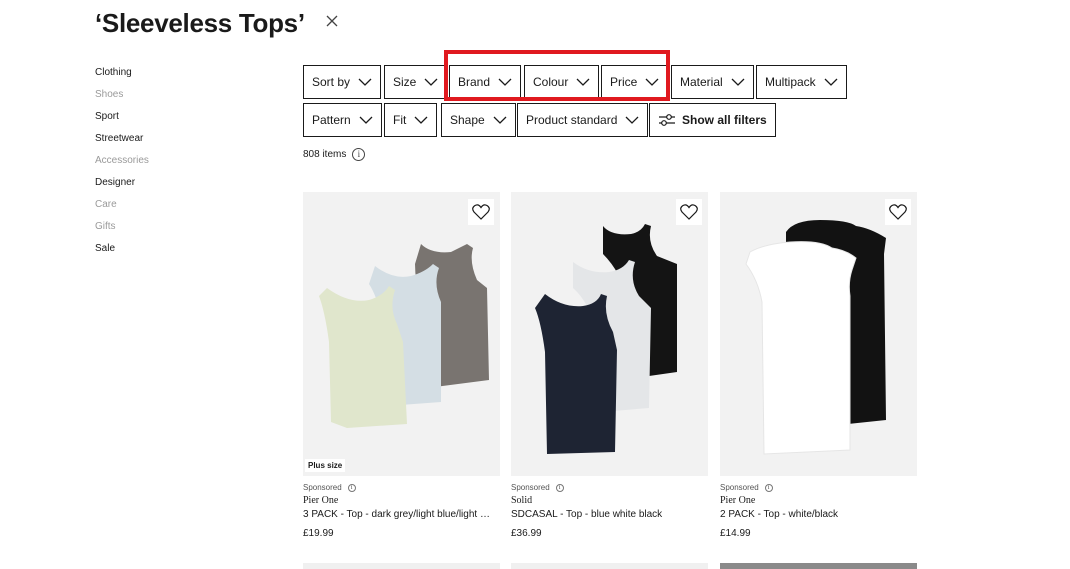 Image resolution: width=1070 pixels, height=569 pixels. What do you see at coordinates (572, 120) in the screenshot?
I see `filter-label: Product standard` at bounding box center [572, 120].